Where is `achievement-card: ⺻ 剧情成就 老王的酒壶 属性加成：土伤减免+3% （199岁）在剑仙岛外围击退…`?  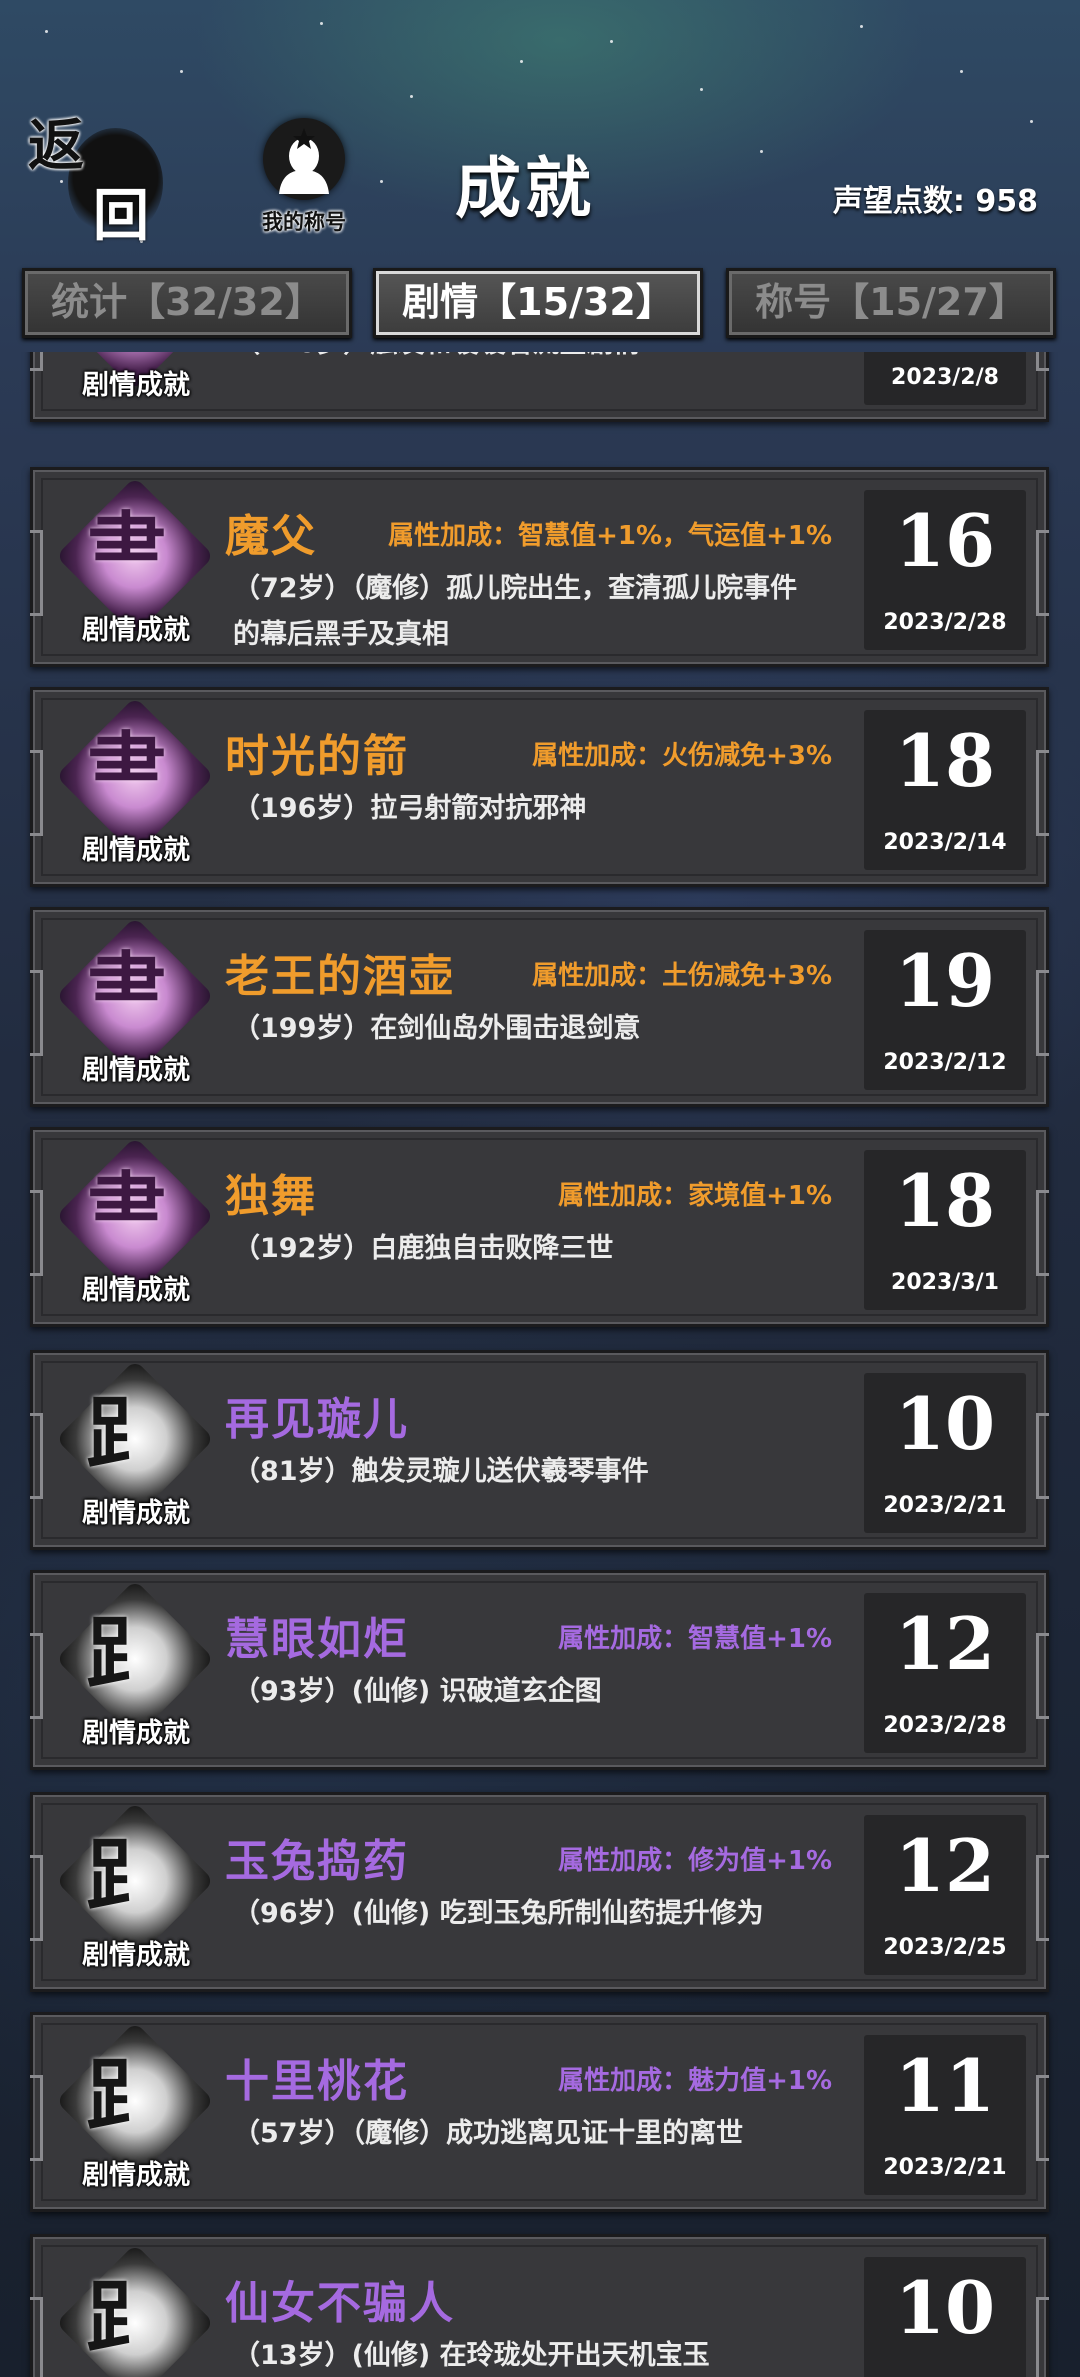
achievement-card: ⺻ 剧情成就 老王的酒壶 属性加成：土伤减免+3% （199岁）在剑仙岛外围击退… is located at coordinates (539, 1007).